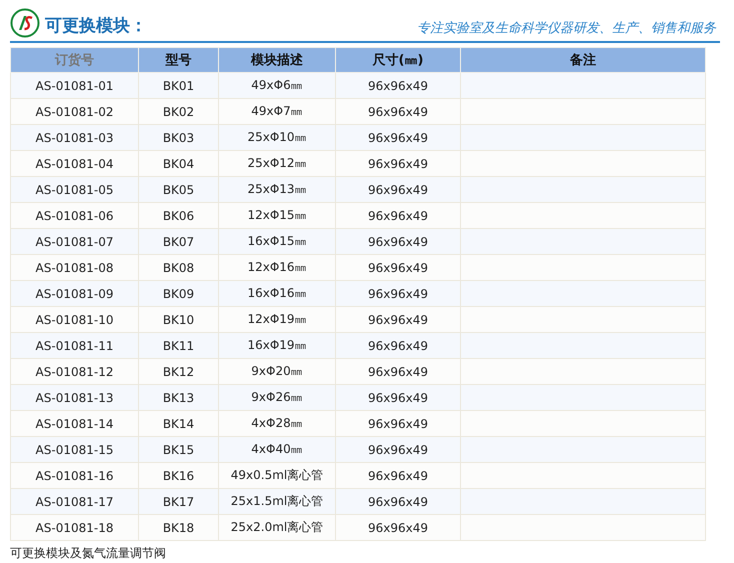 This screenshot has height=563, width=734. I want to click on order-number-cell: AS-01081-06, so click(74, 215).